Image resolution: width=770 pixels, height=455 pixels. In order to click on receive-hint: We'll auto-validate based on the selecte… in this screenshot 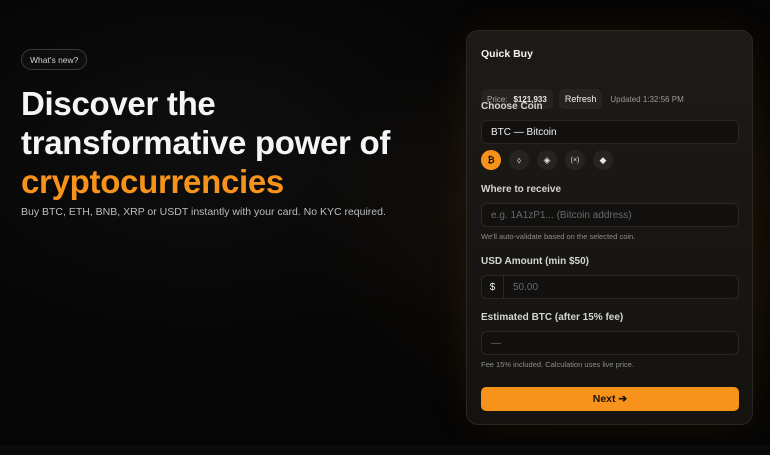, I will do `click(558, 236)`.